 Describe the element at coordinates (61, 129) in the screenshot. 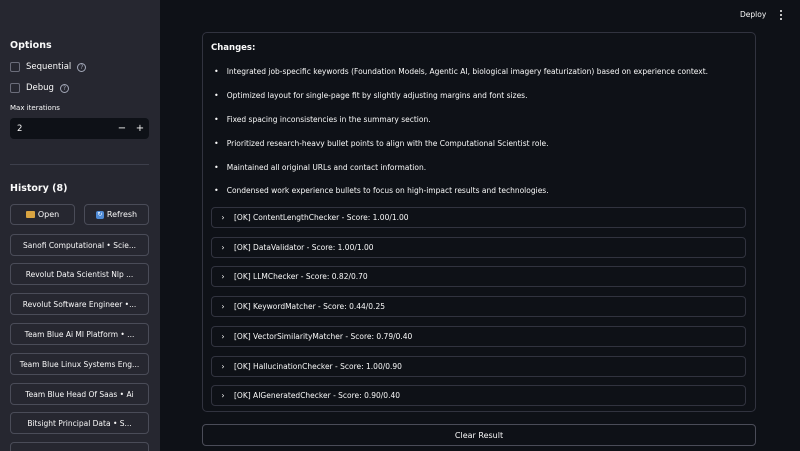

I see `max-iterations-value: 2` at that location.